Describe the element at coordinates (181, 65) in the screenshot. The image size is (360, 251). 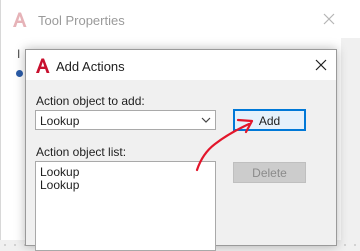
I see `dialog-titlebar: Add Actions` at that location.